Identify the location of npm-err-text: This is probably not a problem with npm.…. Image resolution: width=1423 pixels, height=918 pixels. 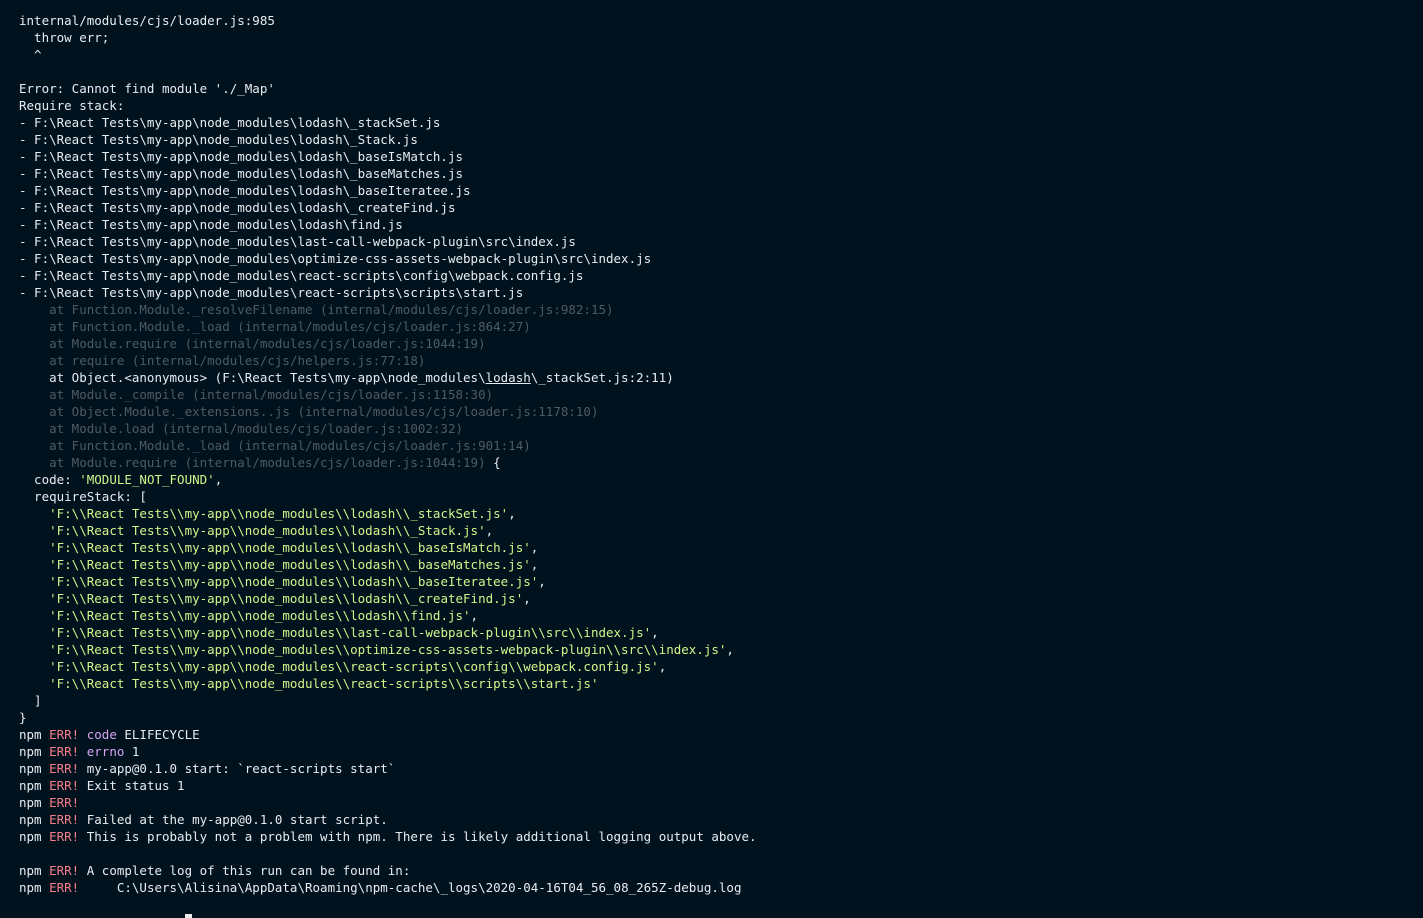
(418, 836).